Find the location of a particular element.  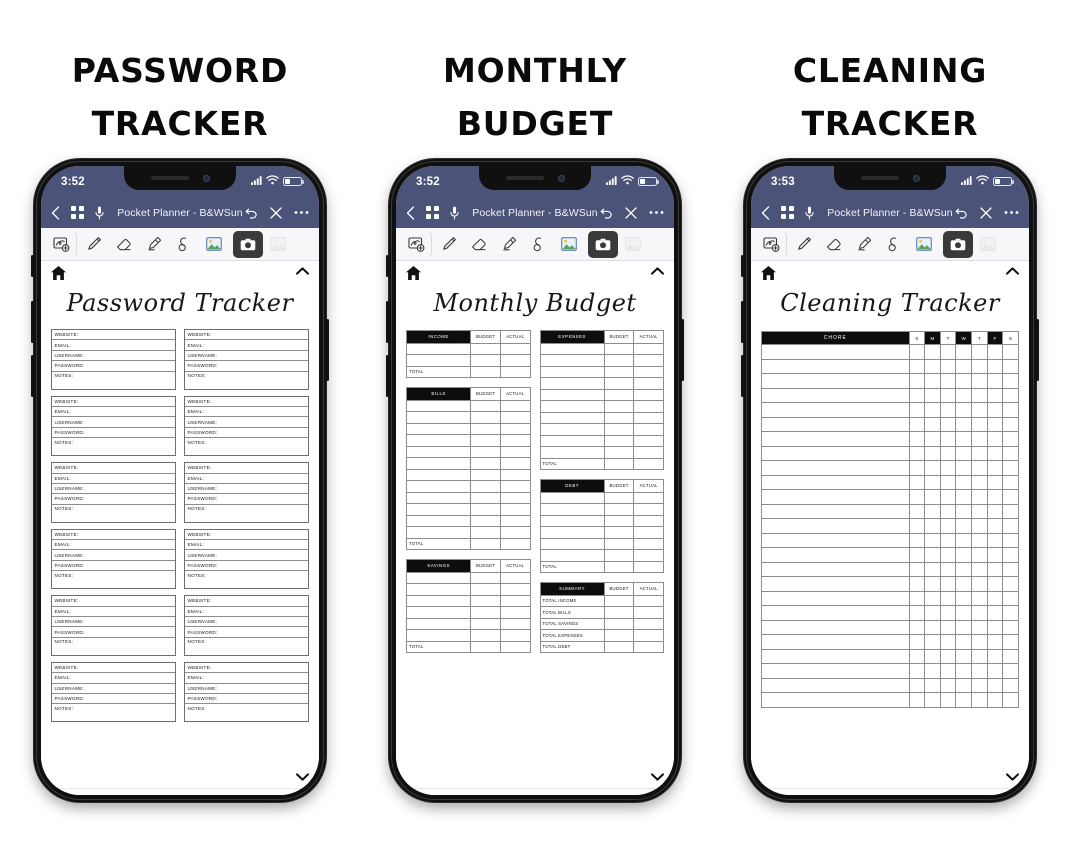

close-icon is located at coordinates (986, 212).